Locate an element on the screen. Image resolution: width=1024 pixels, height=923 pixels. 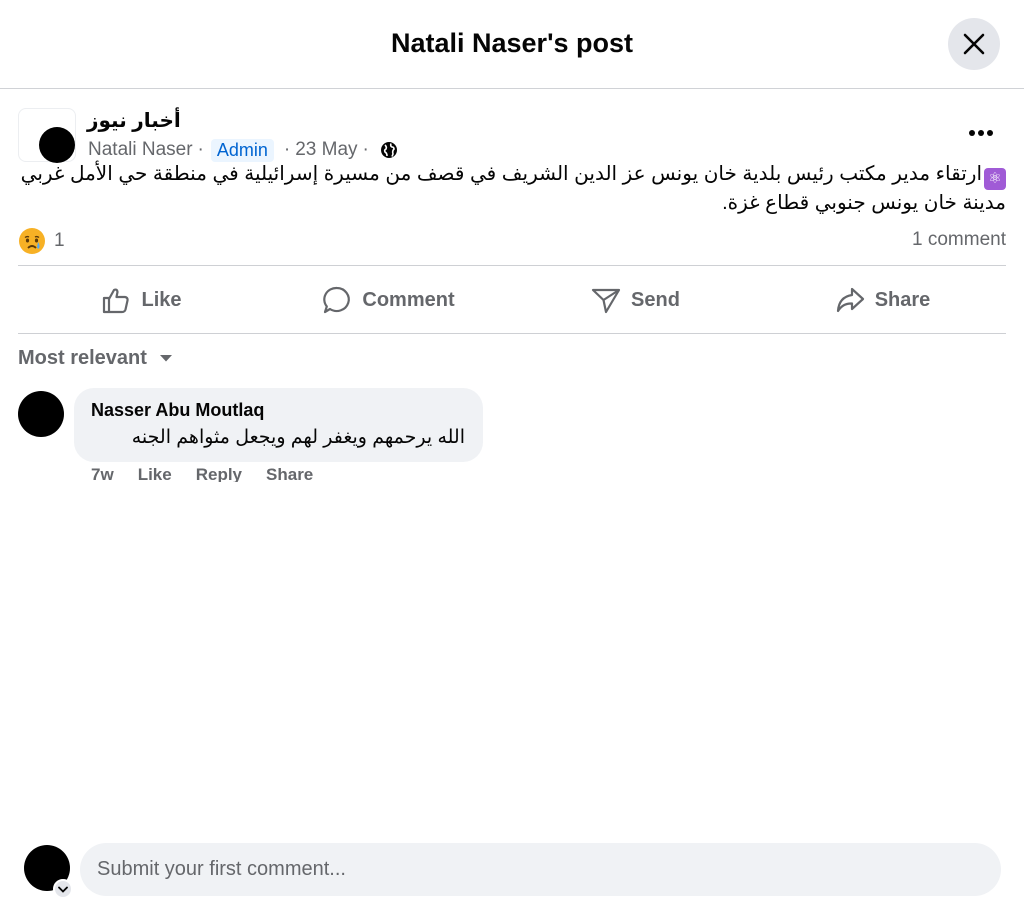
profile-switch-button is located at coordinates (63, 889).